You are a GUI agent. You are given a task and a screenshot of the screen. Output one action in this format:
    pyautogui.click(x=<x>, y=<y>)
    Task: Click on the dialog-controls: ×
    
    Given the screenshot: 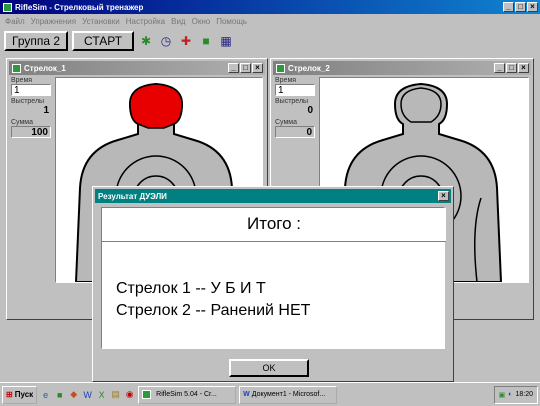 What is the action you would take?
    pyautogui.click(x=443, y=196)
    